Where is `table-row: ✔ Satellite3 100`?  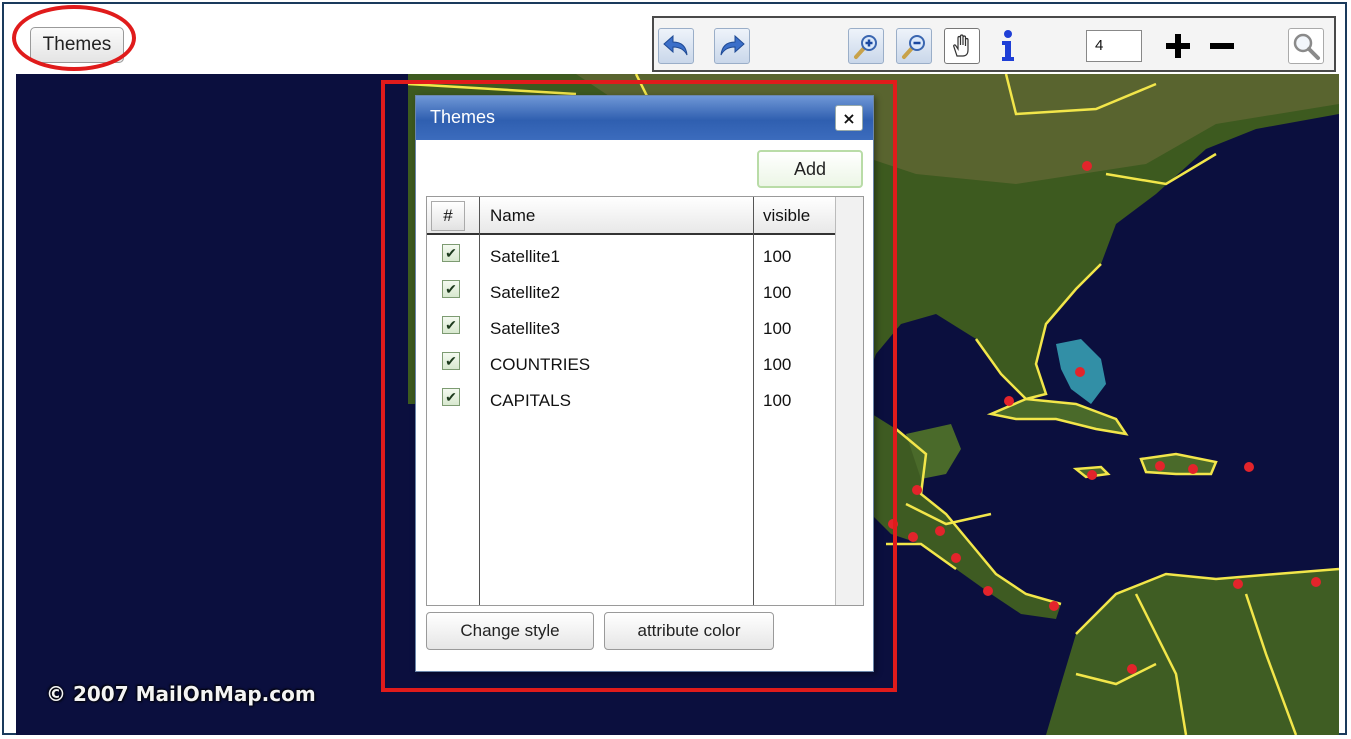 table-row: ✔ Satellite3 100 is located at coordinates (631, 327).